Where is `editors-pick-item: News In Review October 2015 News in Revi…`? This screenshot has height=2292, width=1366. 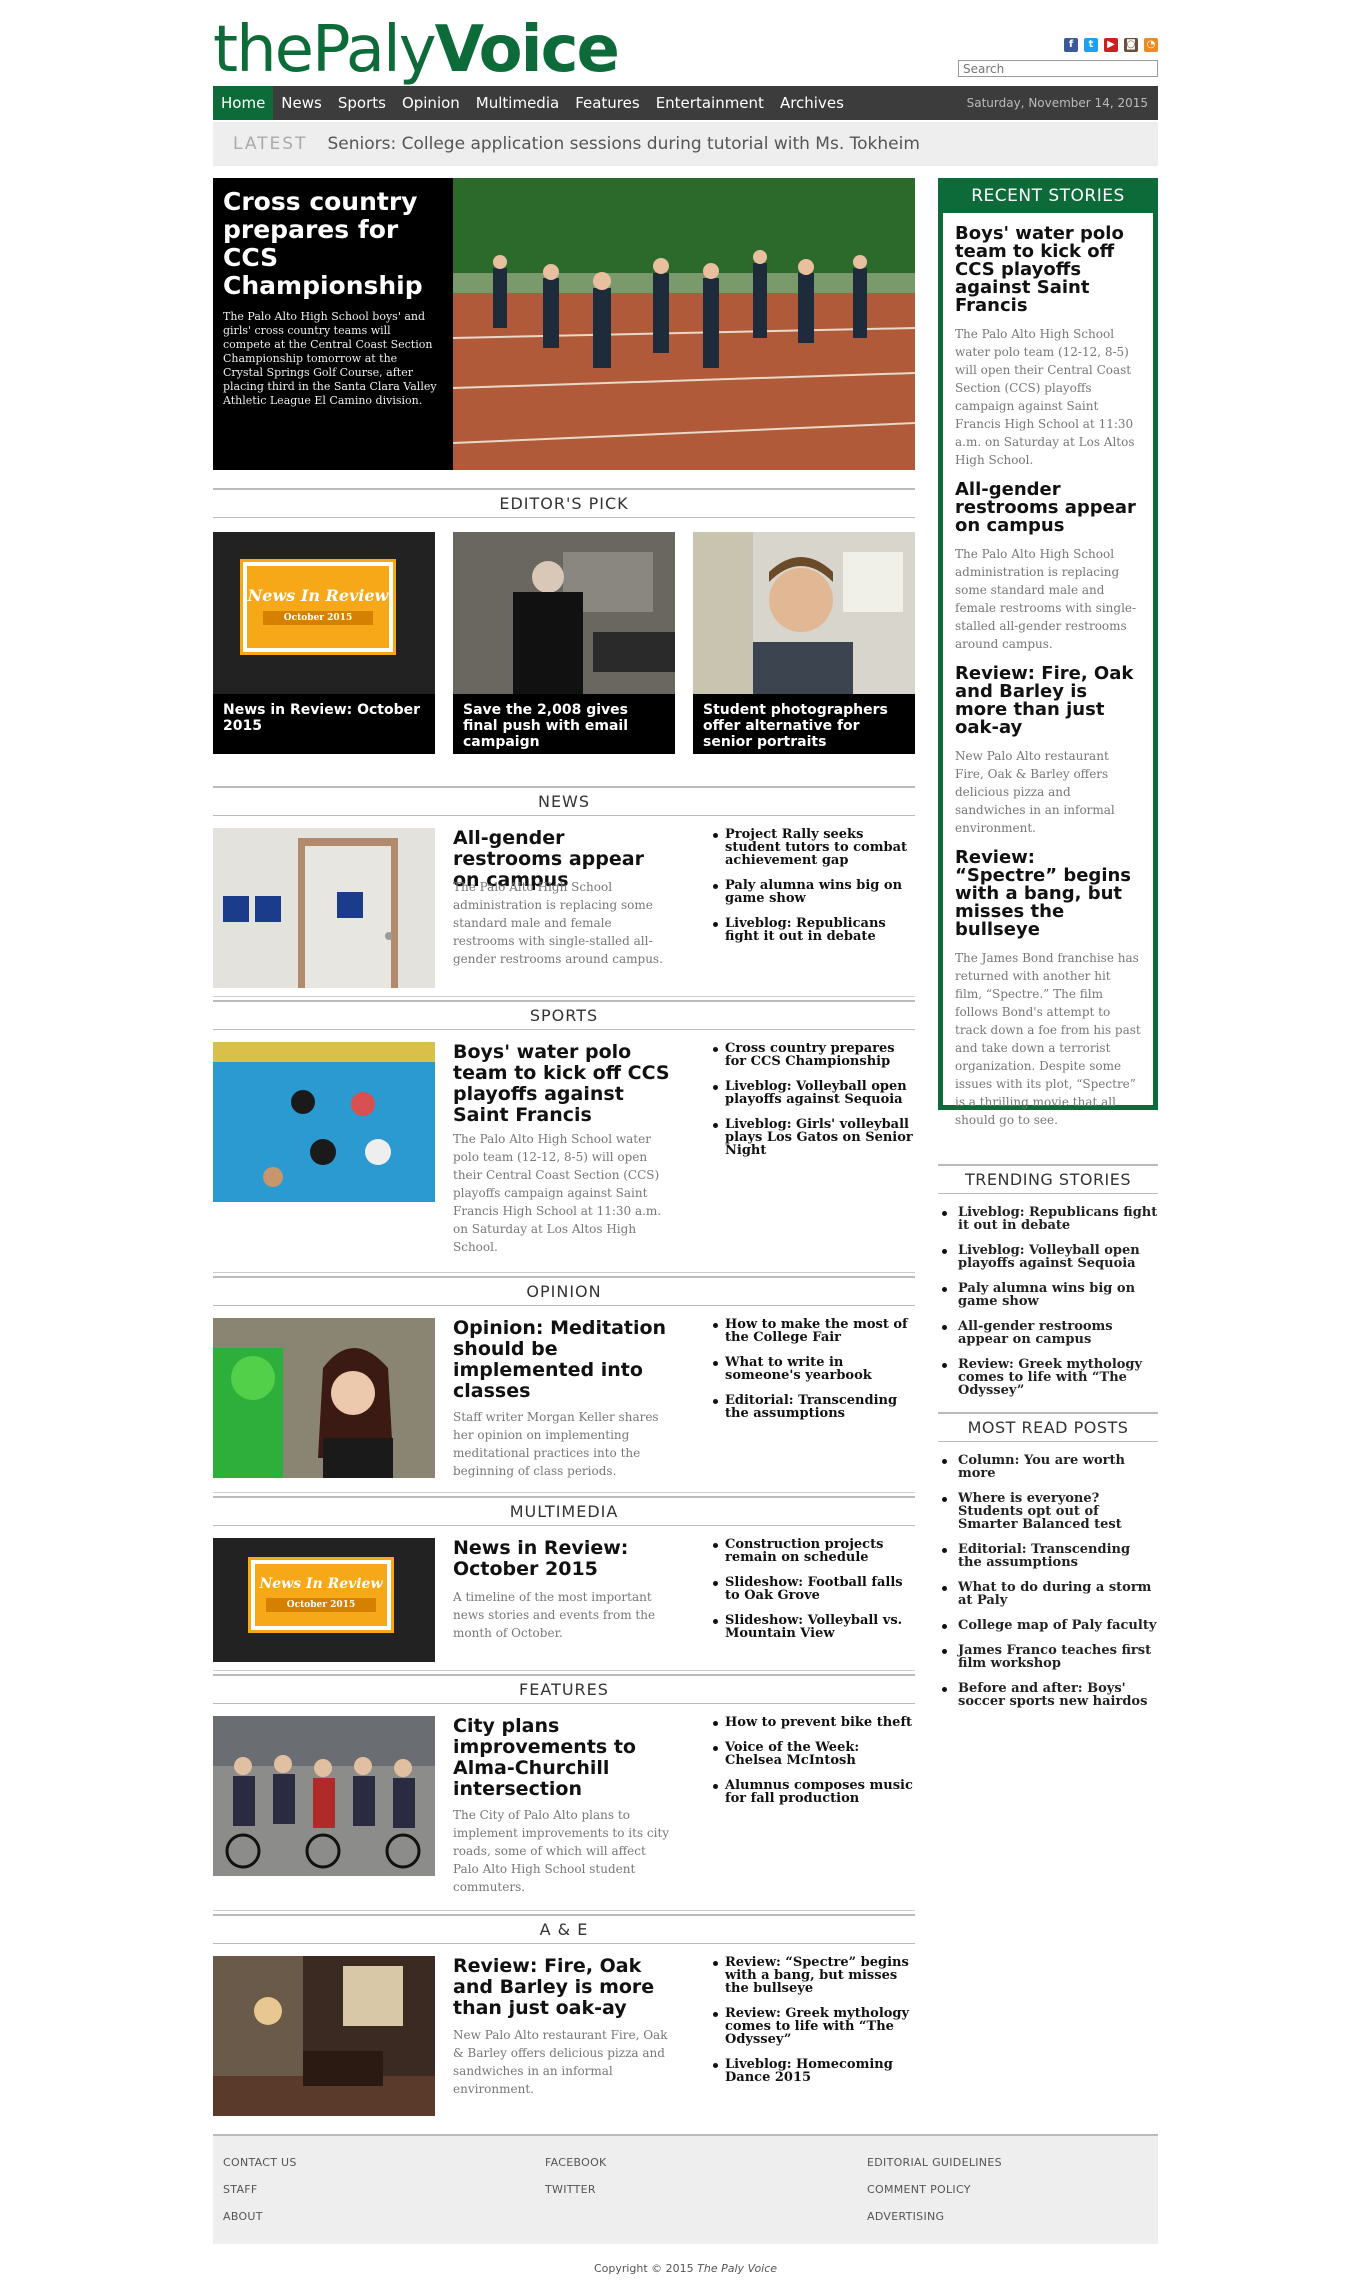 editors-pick-item: News In Review October 2015 News in Revi… is located at coordinates (324, 643).